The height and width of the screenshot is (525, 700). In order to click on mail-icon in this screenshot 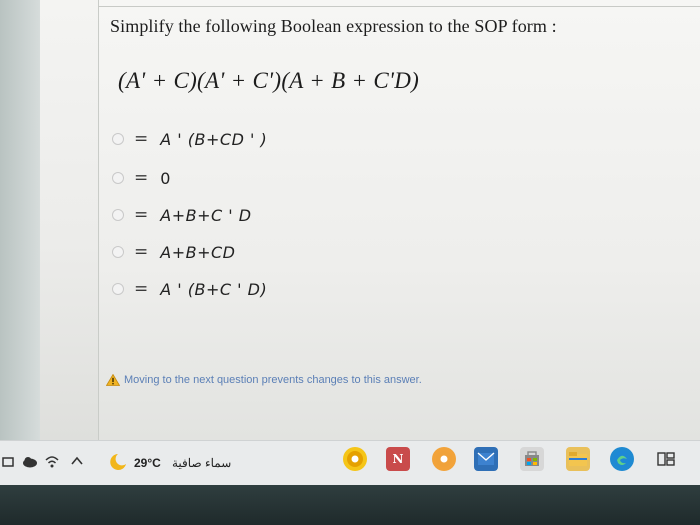, I will do `click(486, 459)`.